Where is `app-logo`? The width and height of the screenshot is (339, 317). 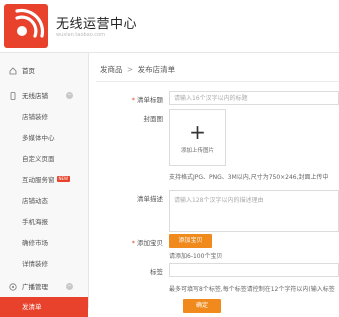 app-logo is located at coordinates (26, 26).